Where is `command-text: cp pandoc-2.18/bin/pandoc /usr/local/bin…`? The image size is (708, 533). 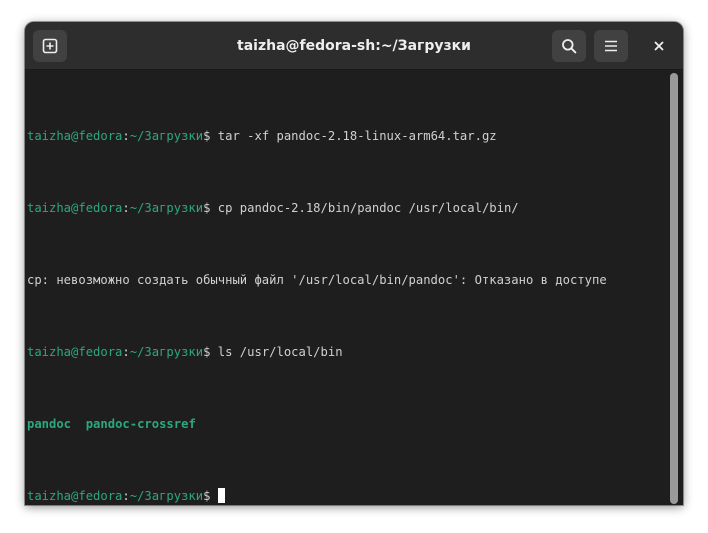 command-text: cp pandoc-2.18/bin/pandoc /usr/local/bin… is located at coordinates (368, 208).